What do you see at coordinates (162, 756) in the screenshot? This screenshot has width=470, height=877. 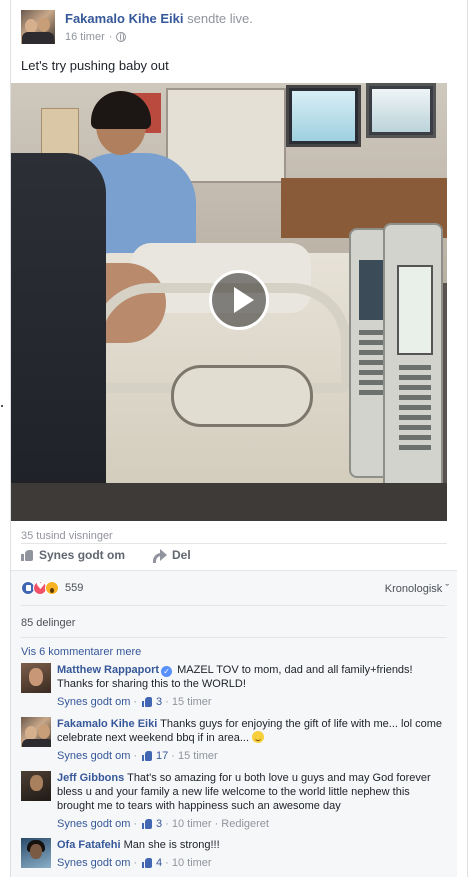 I see `comment-like-count: 17` at bounding box center [162, 756].